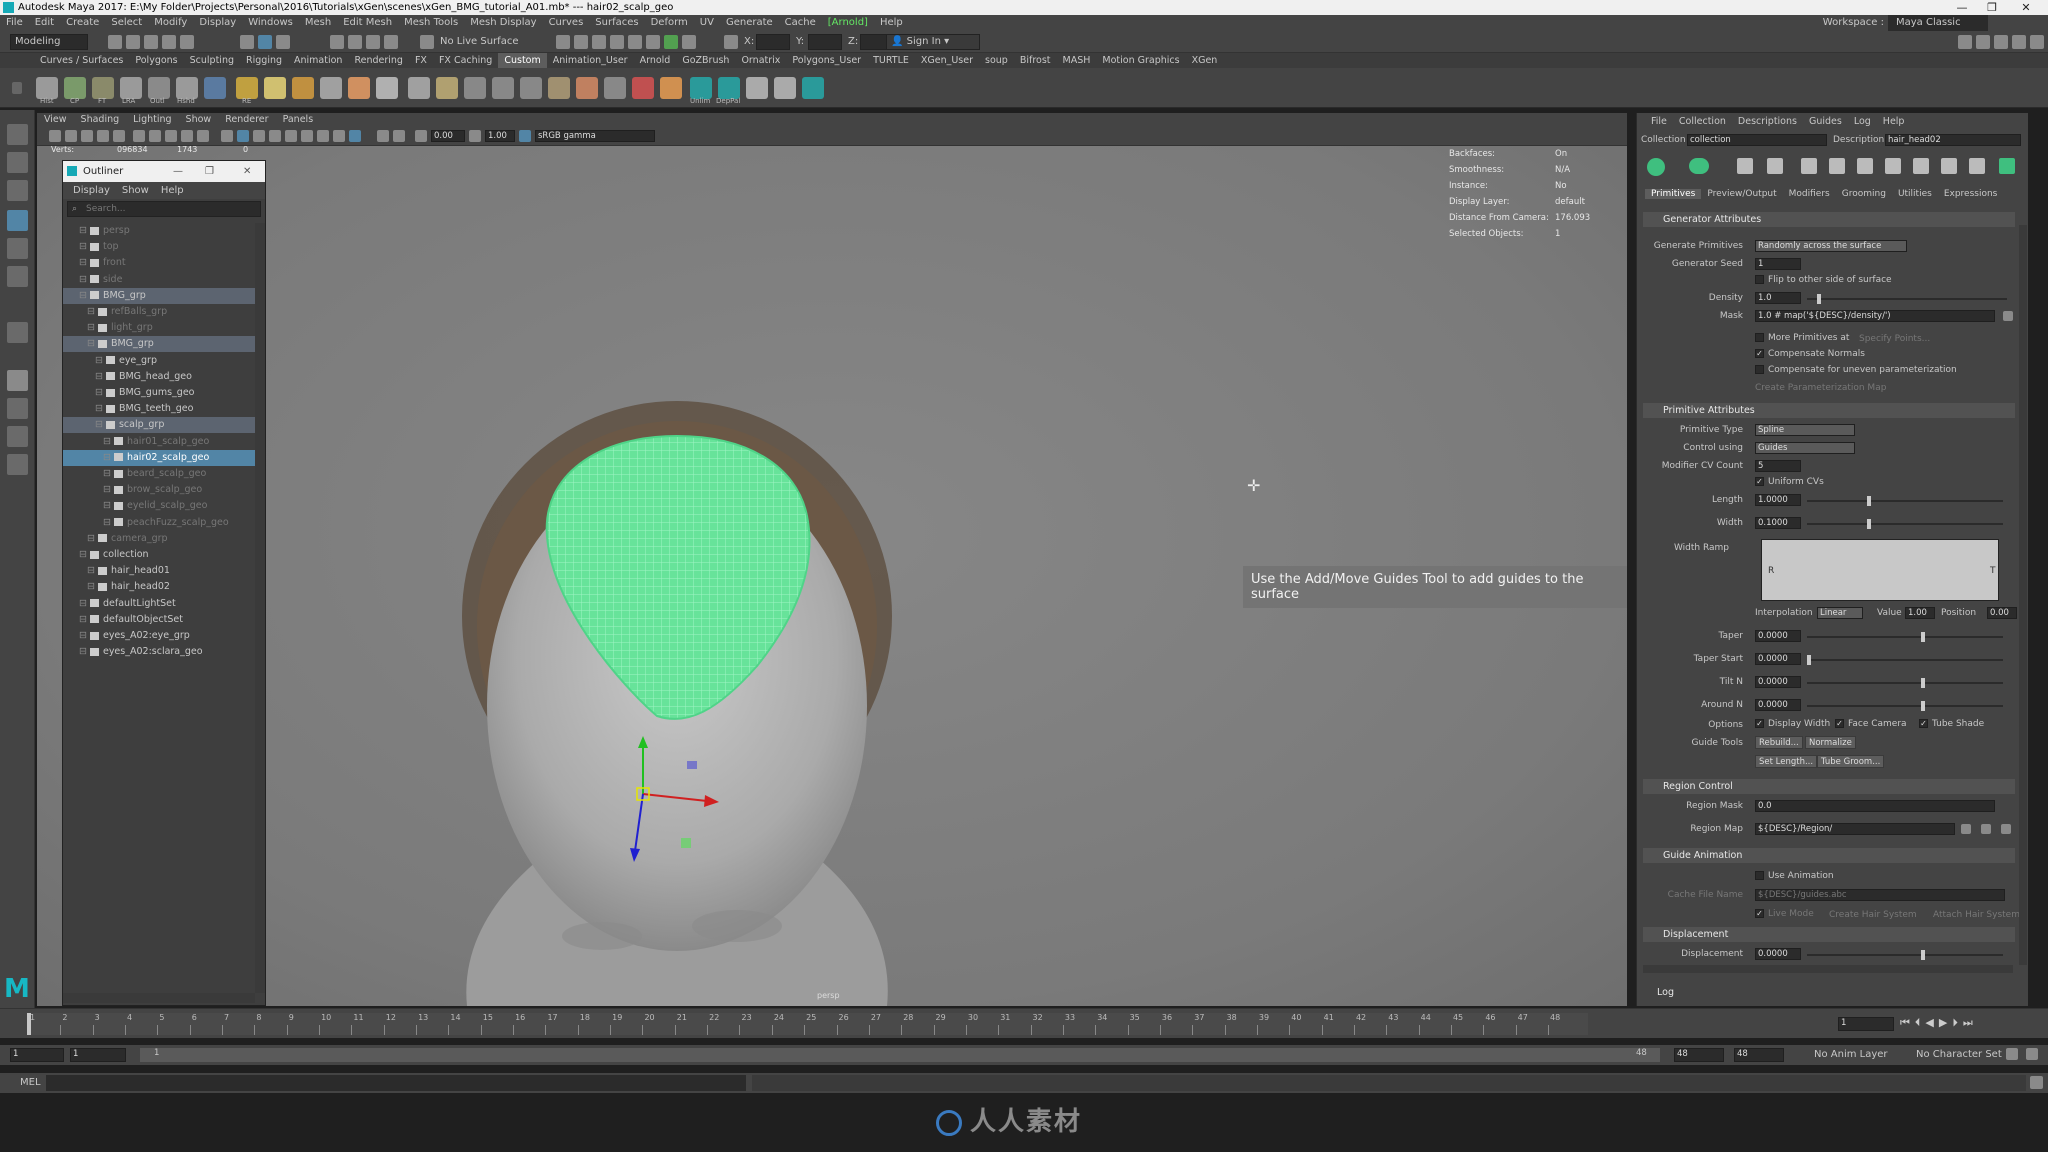 This screenshot has width=2048, height=1152. What do you see at coordinates (103, 88) in the screenshot?
I see `freeze-transform-icon` at bounding box center [103, 88].